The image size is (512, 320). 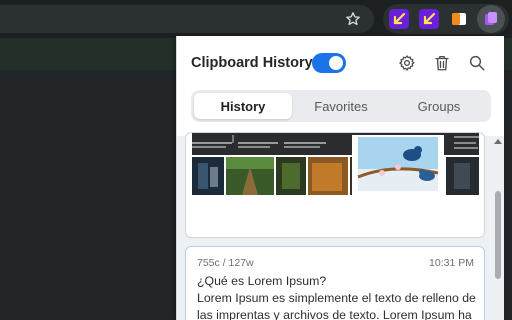 What do you see at coordinates (243, 106) in the screenshot?
I see `tab-history: History` at bounding box center [243, 106].